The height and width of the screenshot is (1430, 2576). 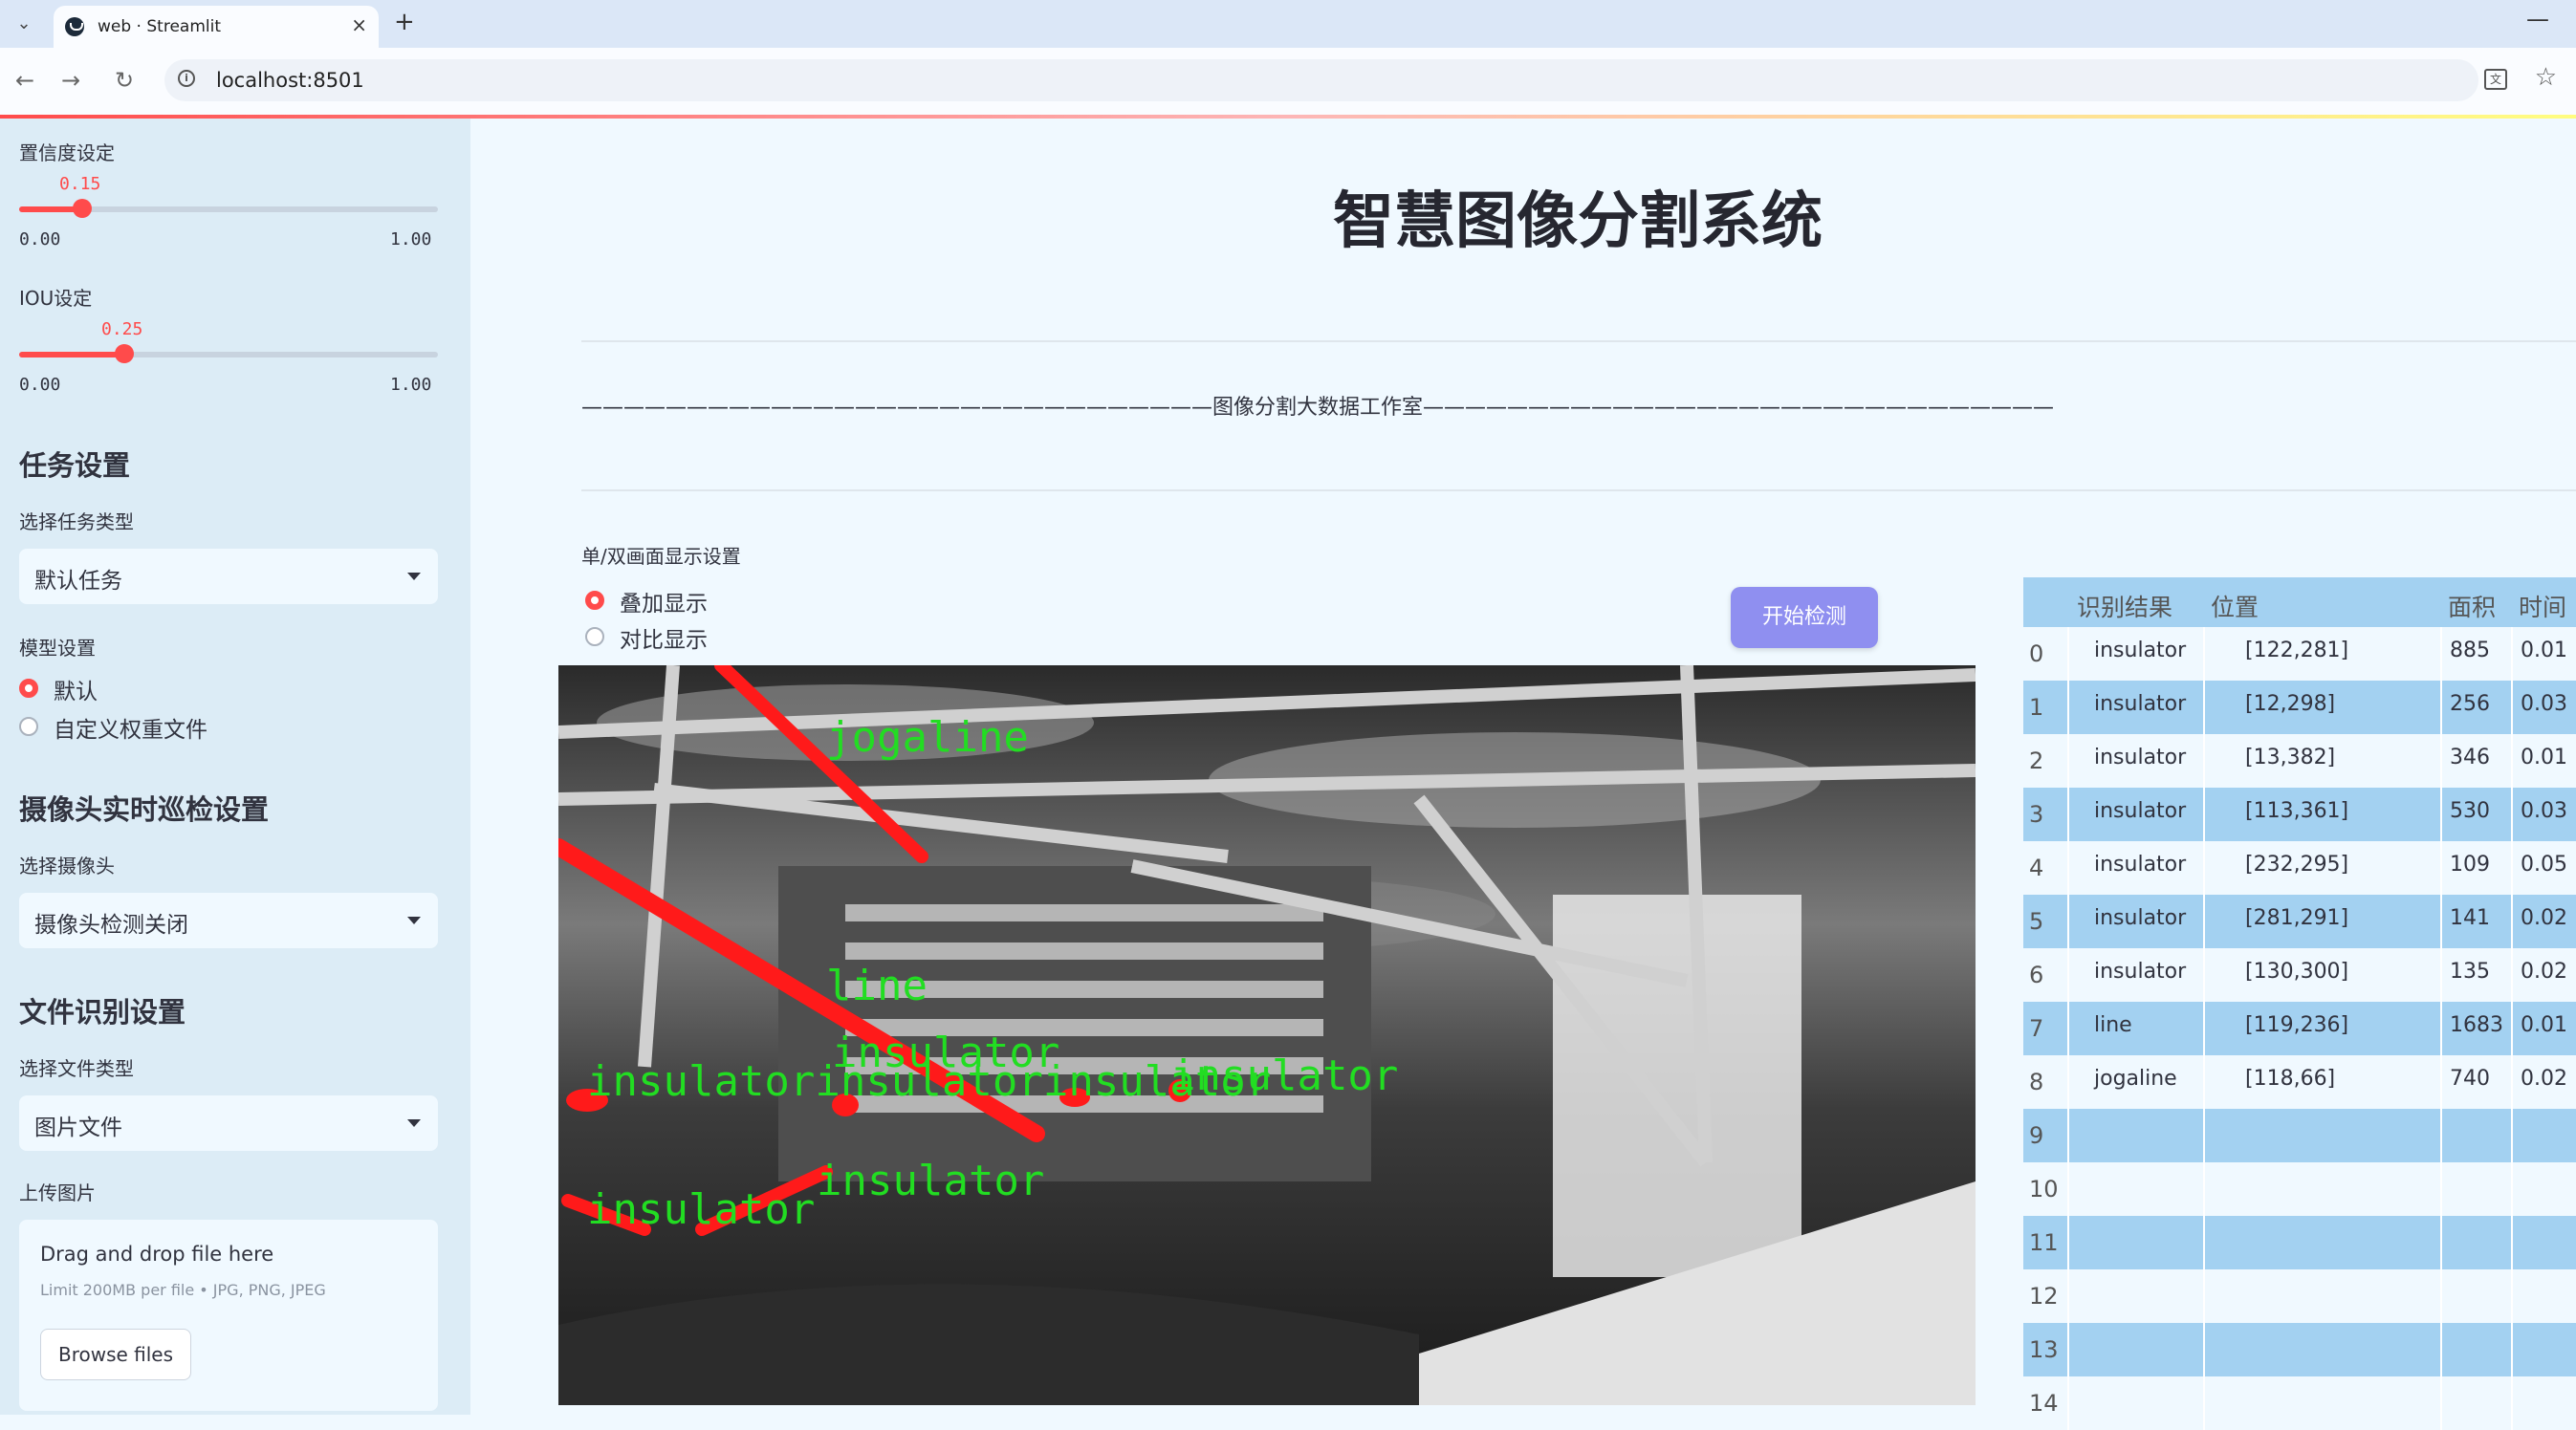 I want to click on url-text: localhost:8501, so click(x=290, y=81).